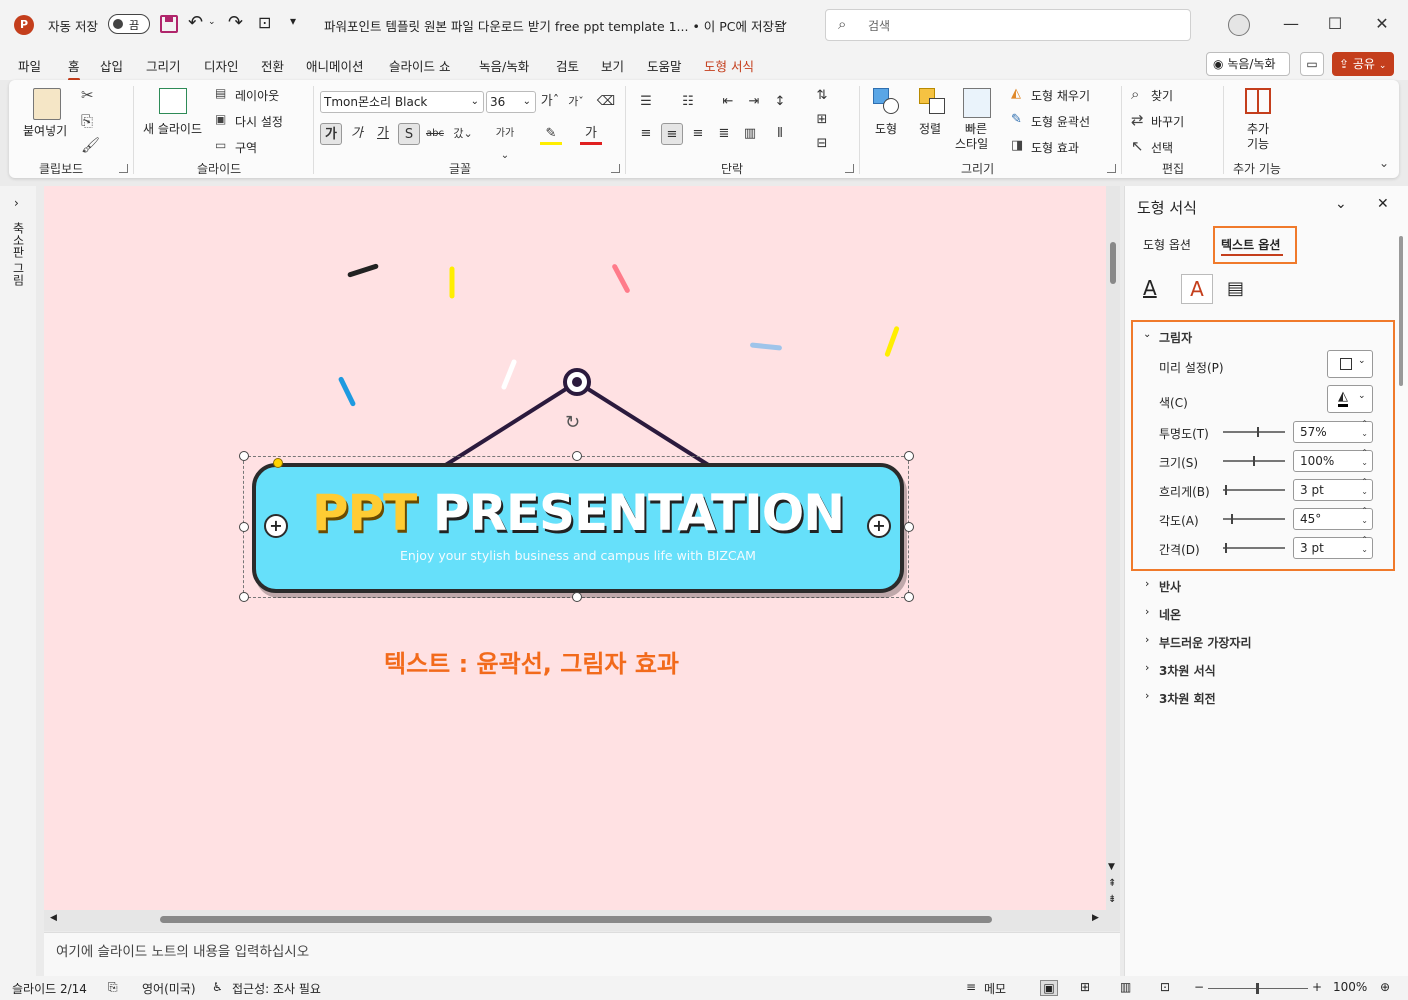  Describe the element at coordinates (259, 121) in the screenshot. I see `reset-button: 다시 설정` at that location.